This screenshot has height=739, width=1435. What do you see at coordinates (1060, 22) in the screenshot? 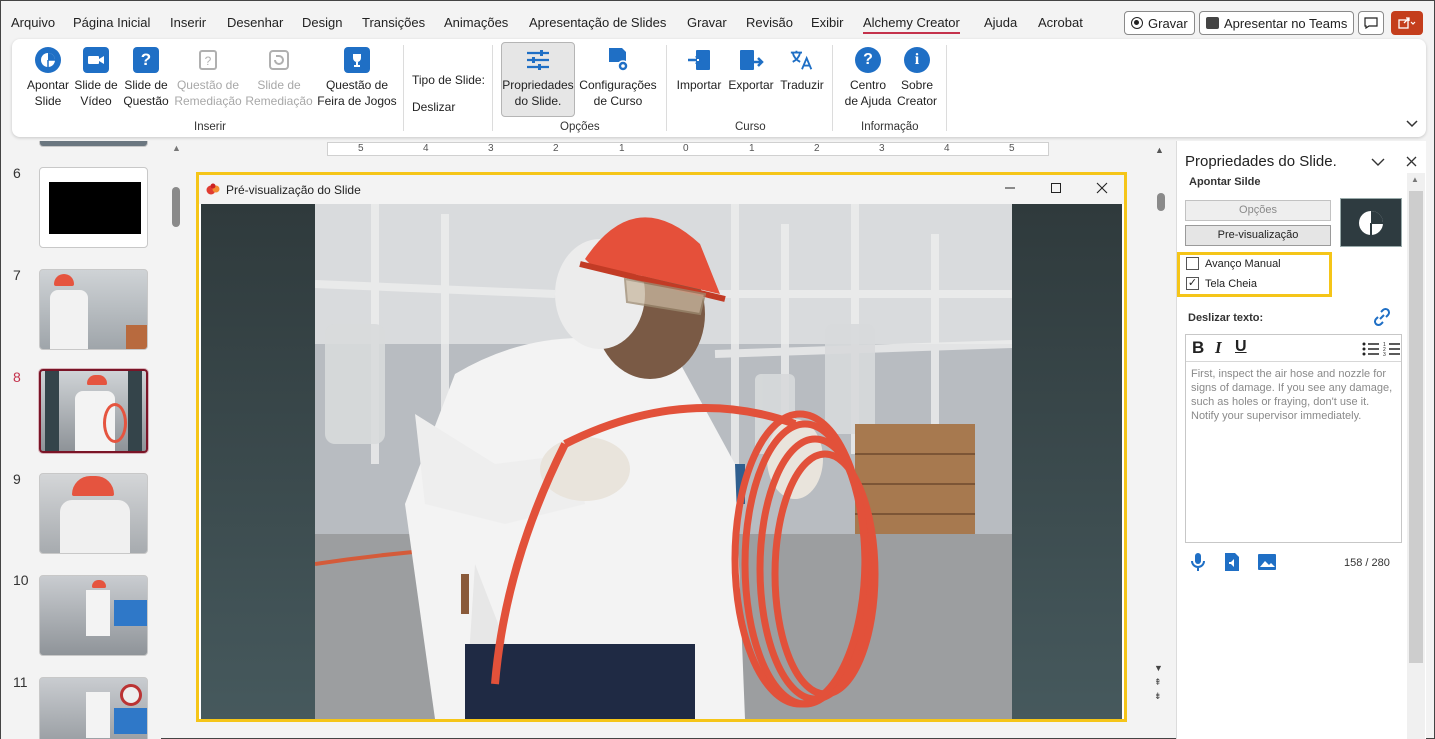
I see `menu-acrobat: Acrobat` at bounding box center [1060, 22].